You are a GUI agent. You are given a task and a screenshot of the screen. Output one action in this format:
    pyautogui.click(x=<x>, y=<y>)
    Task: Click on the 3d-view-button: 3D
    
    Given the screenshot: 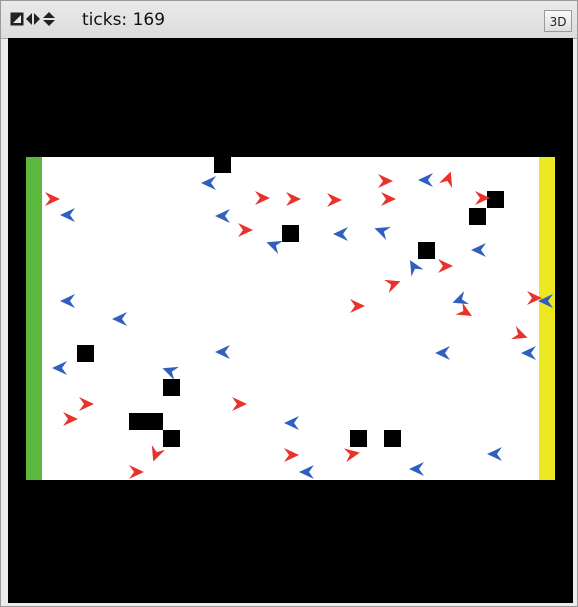 What is the action you would take?
    pyautogui.click(x=558, y=21)
    